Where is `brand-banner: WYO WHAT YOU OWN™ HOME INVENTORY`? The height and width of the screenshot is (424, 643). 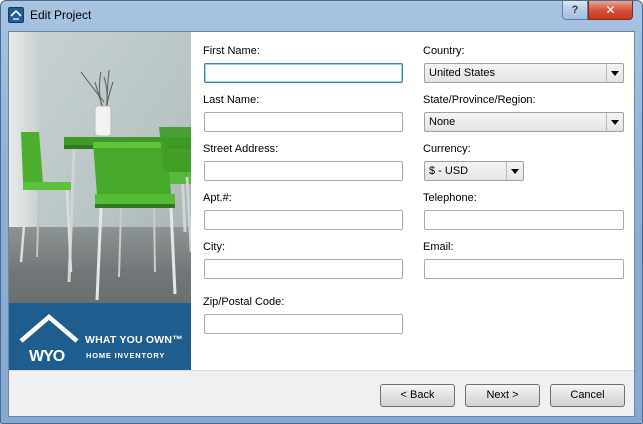 brand-banner: WYO WHAT YOU OWN™ HOME INVENTORY is located at coordinates (100, 336).